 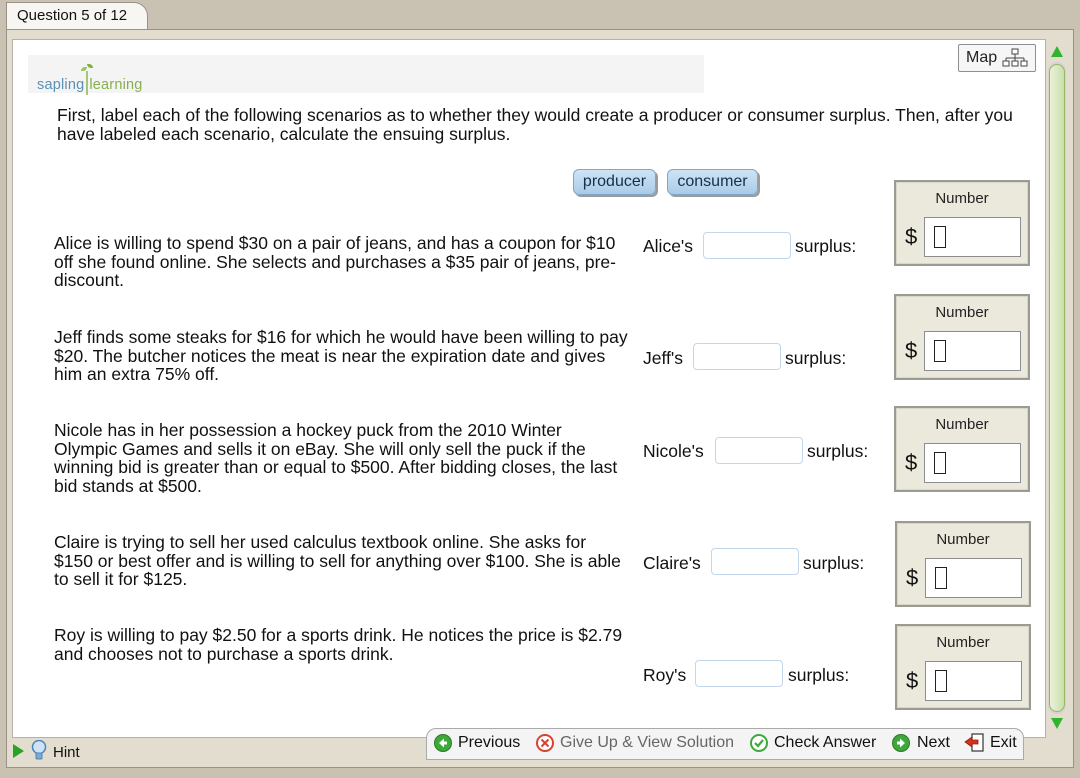 I want to click on next-arrow-icon, so click(x=901, y=743).